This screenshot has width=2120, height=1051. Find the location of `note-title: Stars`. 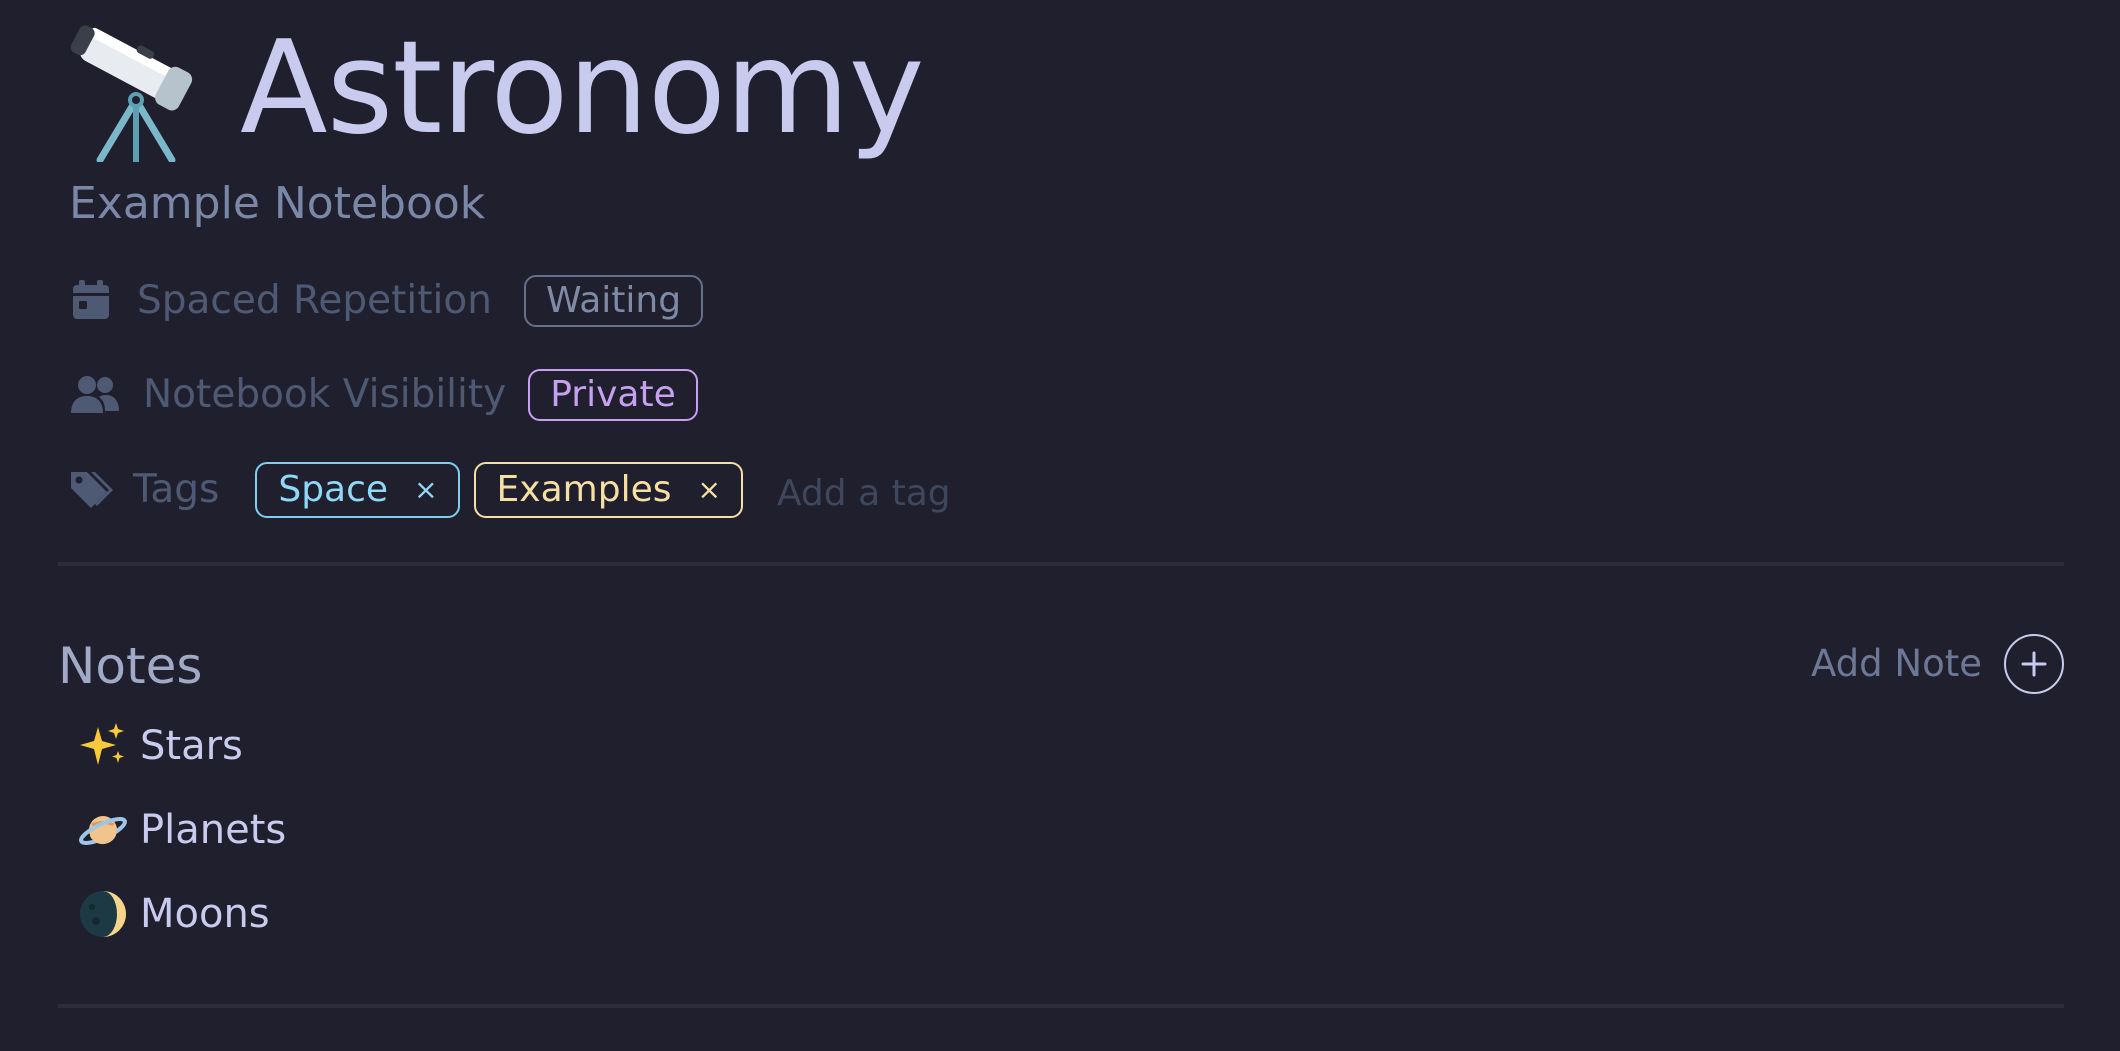

note-title: Stars is located at coordinates (191, 746).